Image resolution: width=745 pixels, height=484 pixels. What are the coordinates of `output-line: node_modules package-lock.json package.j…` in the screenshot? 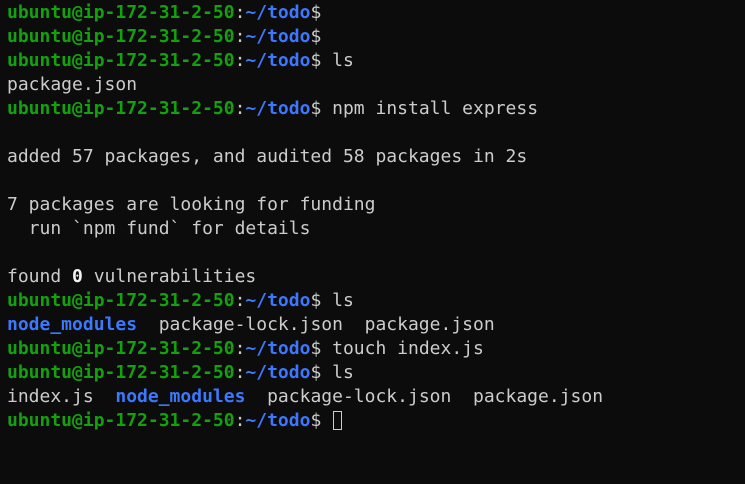 It's located at (376, 325).